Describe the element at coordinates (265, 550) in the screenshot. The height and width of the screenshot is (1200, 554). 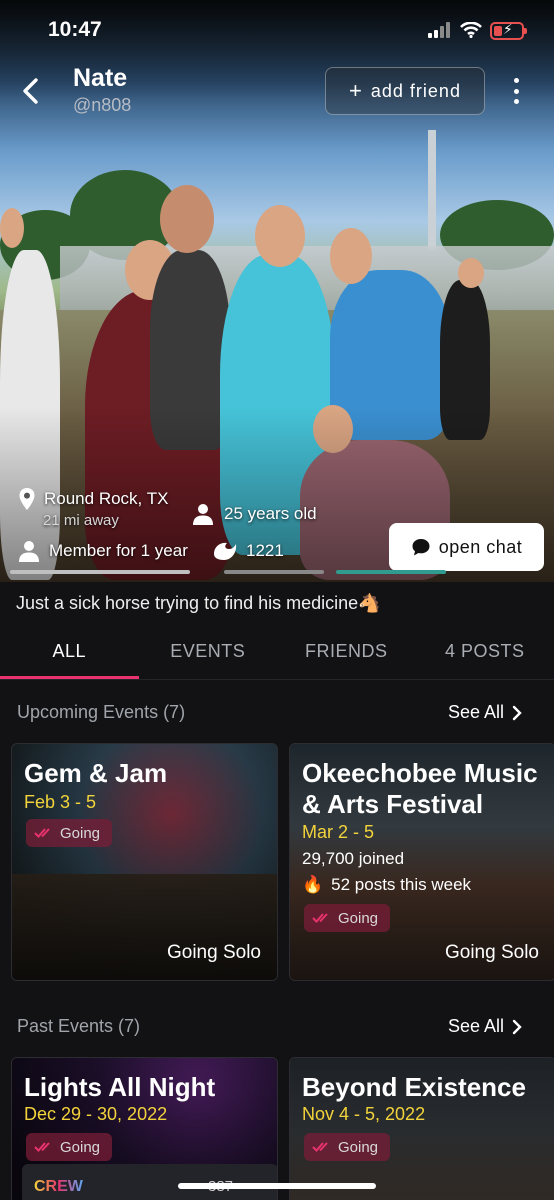
I see `points-text: 1221` at that location.